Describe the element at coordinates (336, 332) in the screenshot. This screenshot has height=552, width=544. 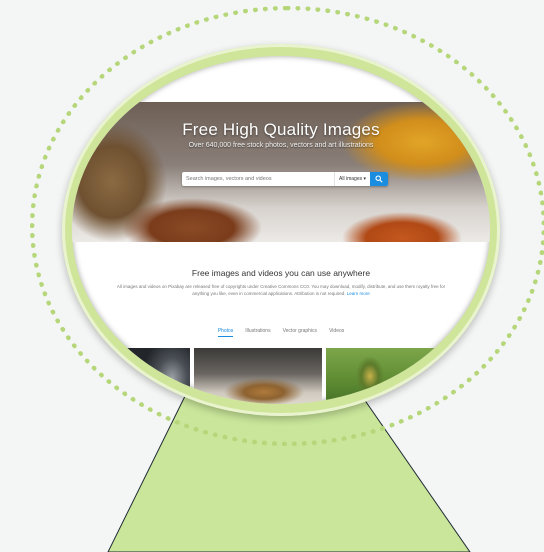
I see `tab-videos: Videos` at that location.